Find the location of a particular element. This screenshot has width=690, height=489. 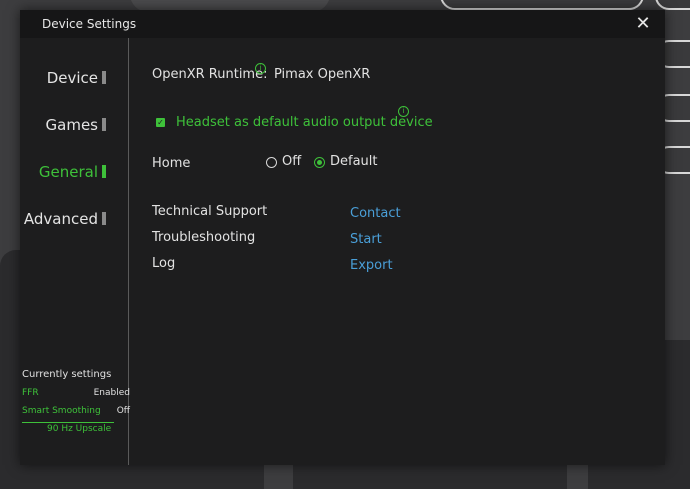

home-option-label: Off is located at coordinates (291, 161).